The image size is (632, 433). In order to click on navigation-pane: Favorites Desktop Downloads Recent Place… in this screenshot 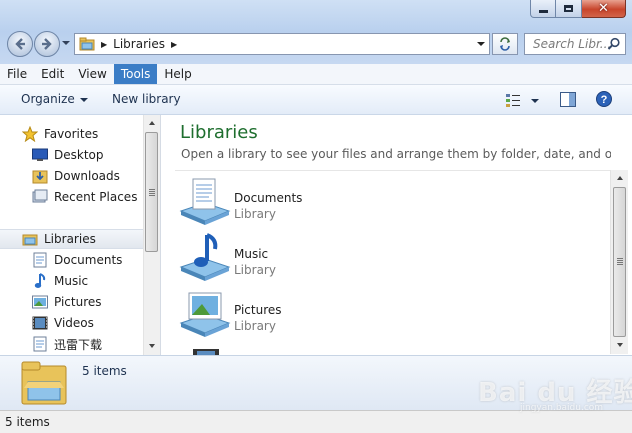, I will do `click(80, 235)`.